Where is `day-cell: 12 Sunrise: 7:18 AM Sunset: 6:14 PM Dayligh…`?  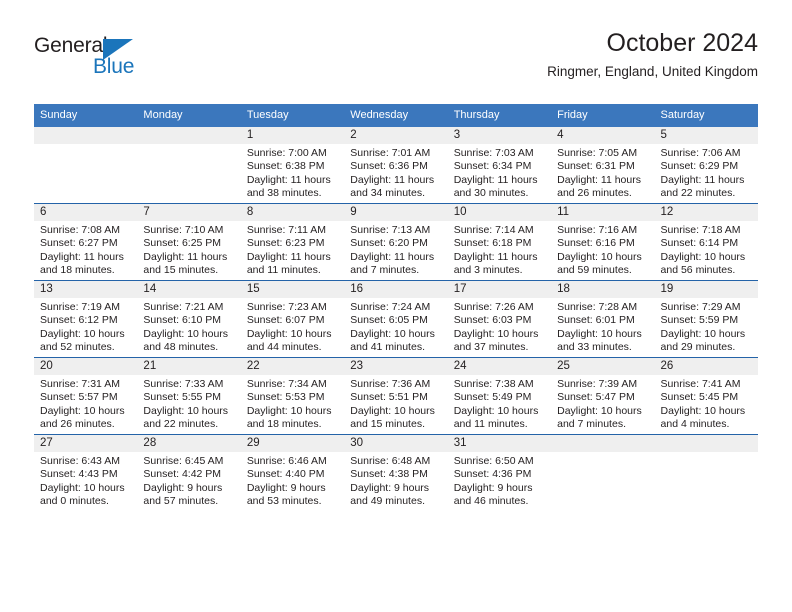 day-cell: 12 Sunrise: 7:18 AM Sunset: 6:14 PM Dayligh… is located at coordinates (706, 242).